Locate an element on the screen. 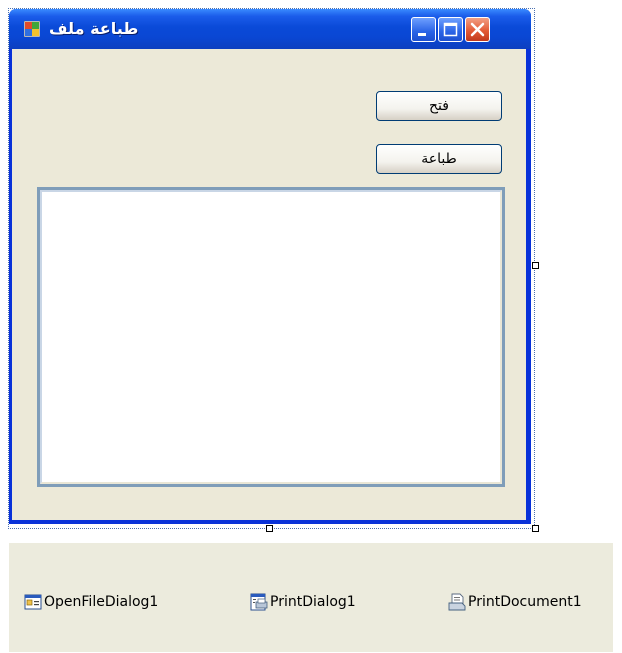 The height and width of the screenshot is (653, 622). minimize-icon is located at coordinates (422, 34).